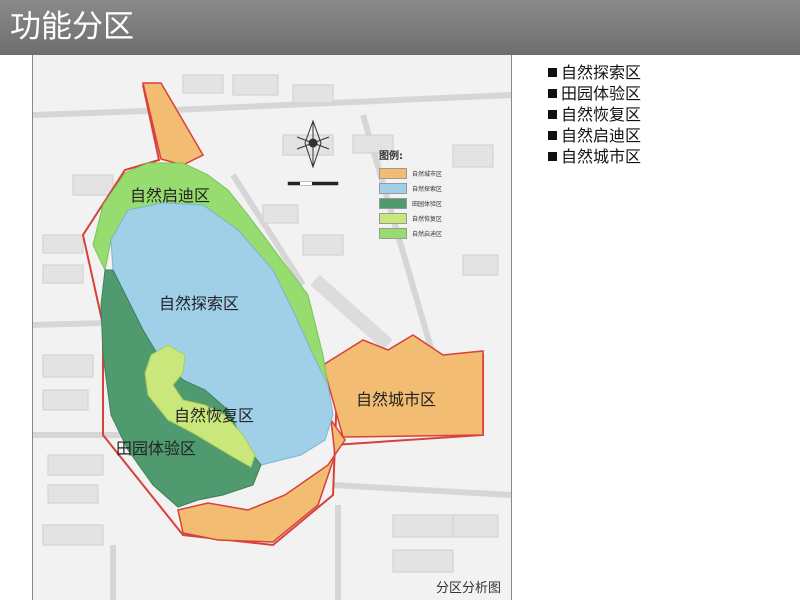 The width and height of the screenshot is (800, 600). What do you see at coordinates (391, 156) in the screenshot?
I see `legend-title: 图例:` at bounding box center [391, 156].